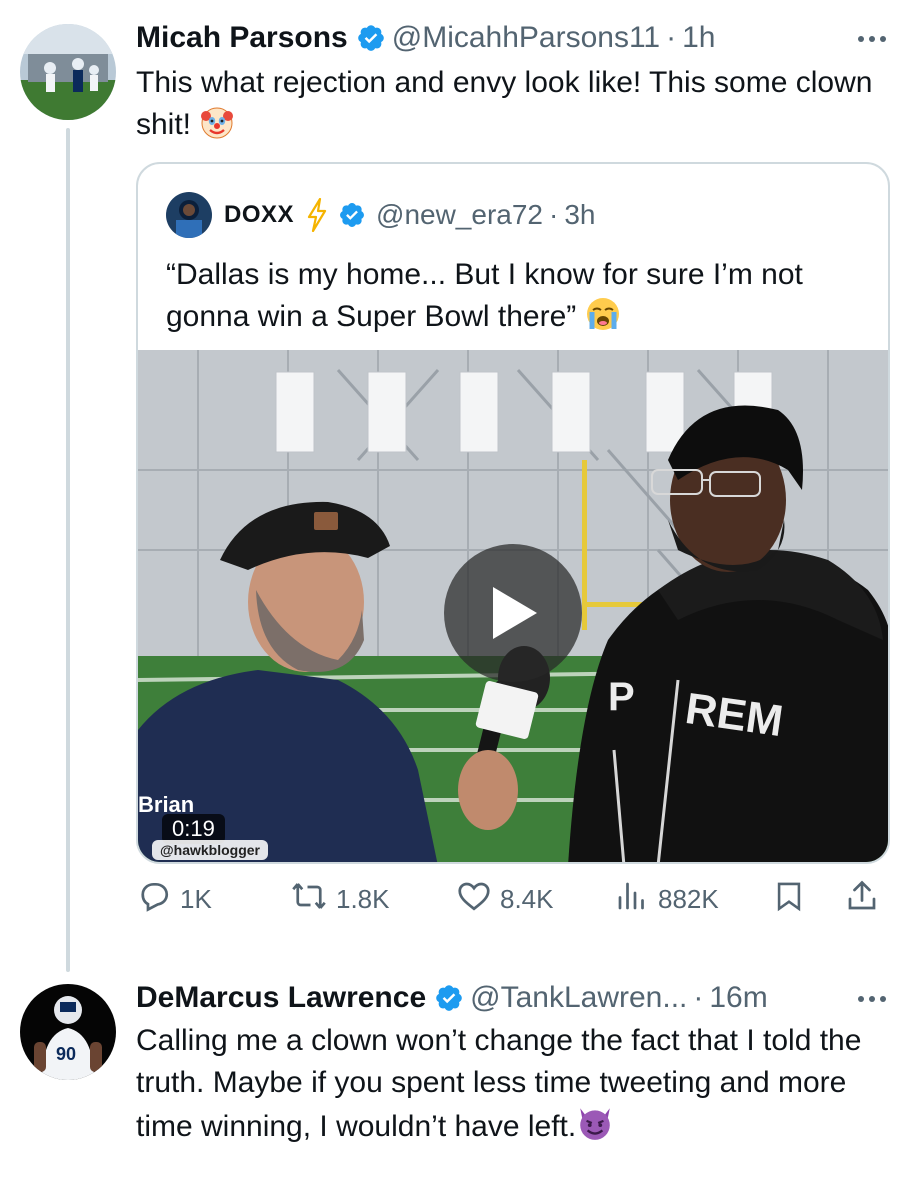 This screenshot has height=1200, width=910. I want to click on tweet-action-bar: 1K 1.8K 8.4K 882K, so click(511, 904).